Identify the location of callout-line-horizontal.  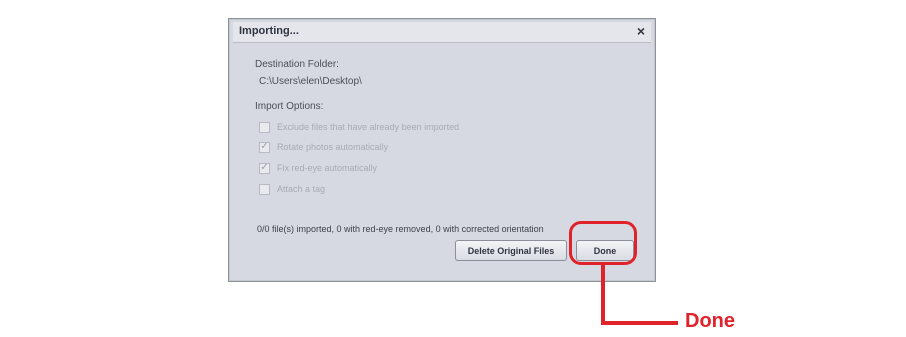
(639, 323).